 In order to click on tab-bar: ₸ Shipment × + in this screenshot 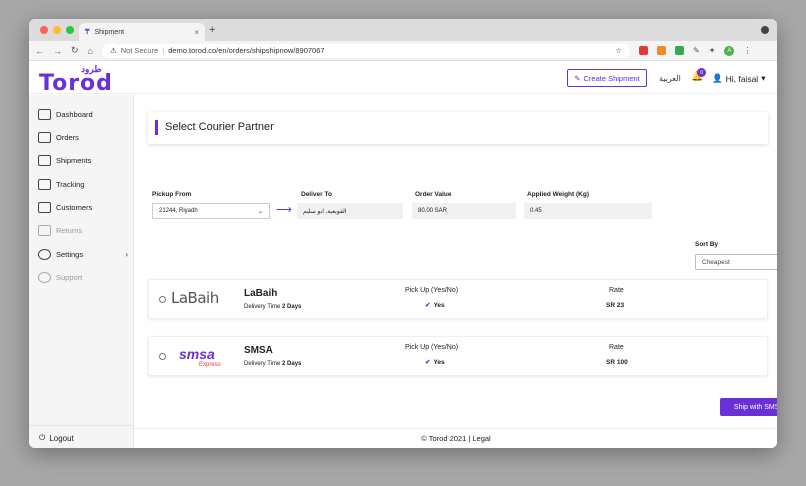, I will do `click(403, 30)`.